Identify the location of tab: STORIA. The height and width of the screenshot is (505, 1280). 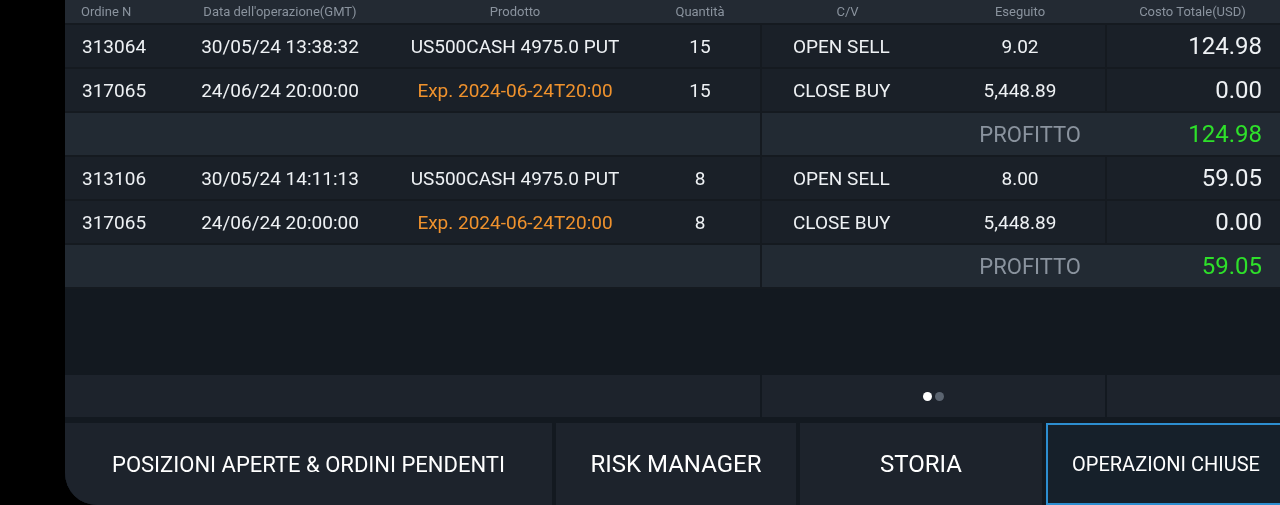
(921, 464).